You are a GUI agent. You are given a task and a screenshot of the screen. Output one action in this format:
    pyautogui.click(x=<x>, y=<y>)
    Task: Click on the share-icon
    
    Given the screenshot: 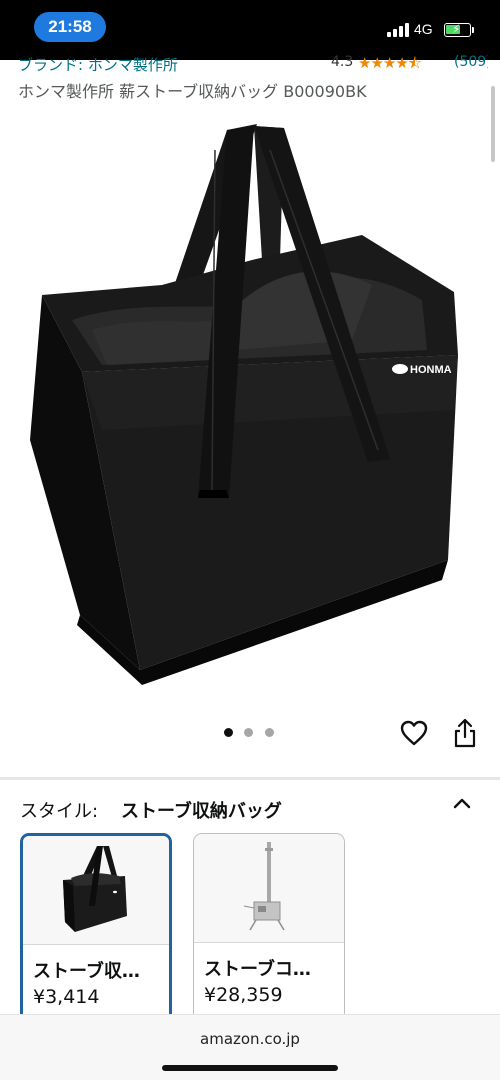 What is the action you would take?
    pyautogui.click(x=465, y=733)
    